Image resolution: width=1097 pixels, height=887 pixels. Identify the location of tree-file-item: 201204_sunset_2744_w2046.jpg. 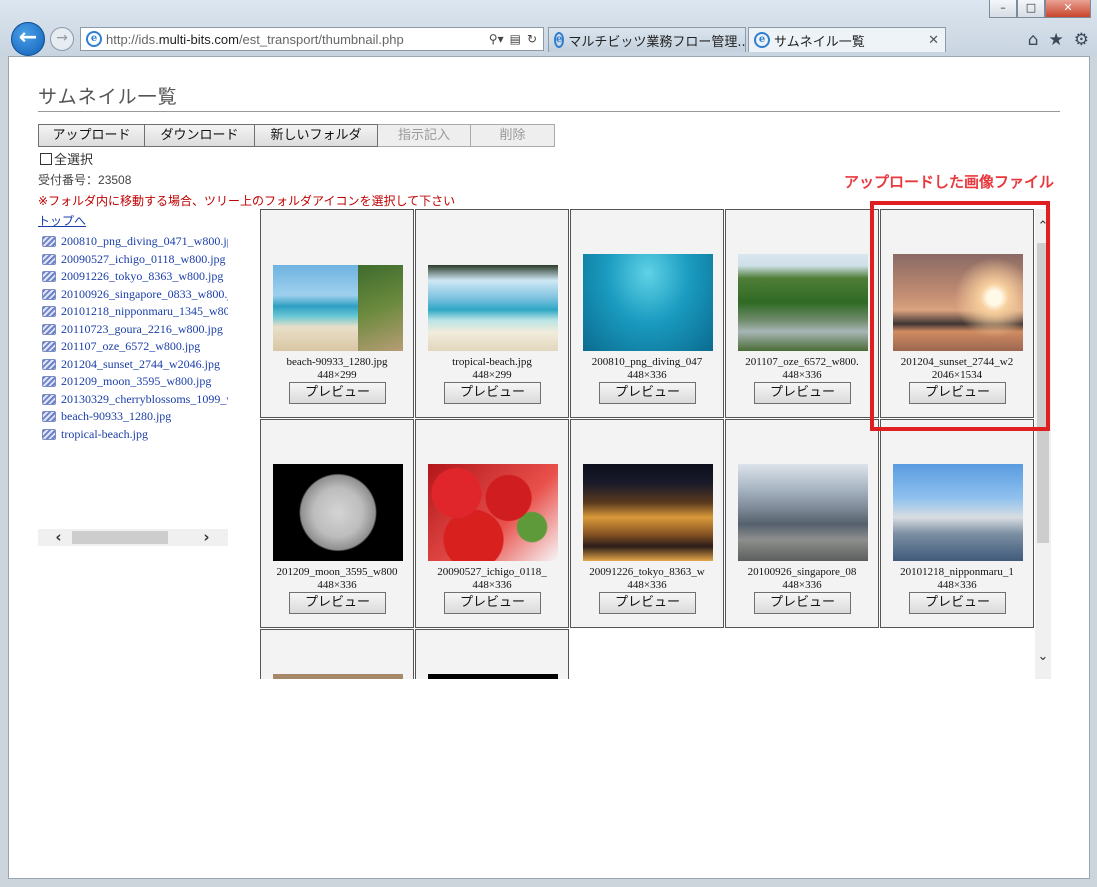
(135, 365).